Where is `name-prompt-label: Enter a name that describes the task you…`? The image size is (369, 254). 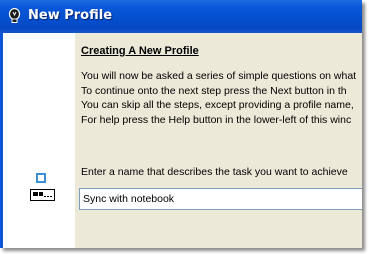 name-prompt-label: Enter a name that describes the task you… is located at coordinates (214, 172).